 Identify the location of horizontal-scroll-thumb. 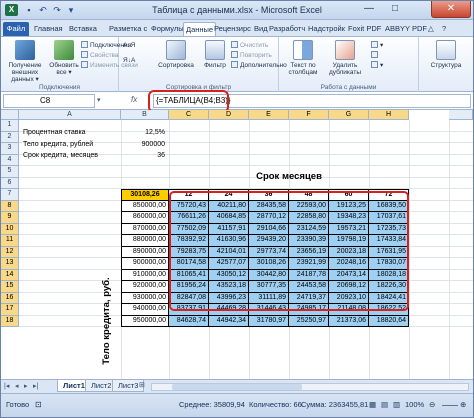
(237, 387).